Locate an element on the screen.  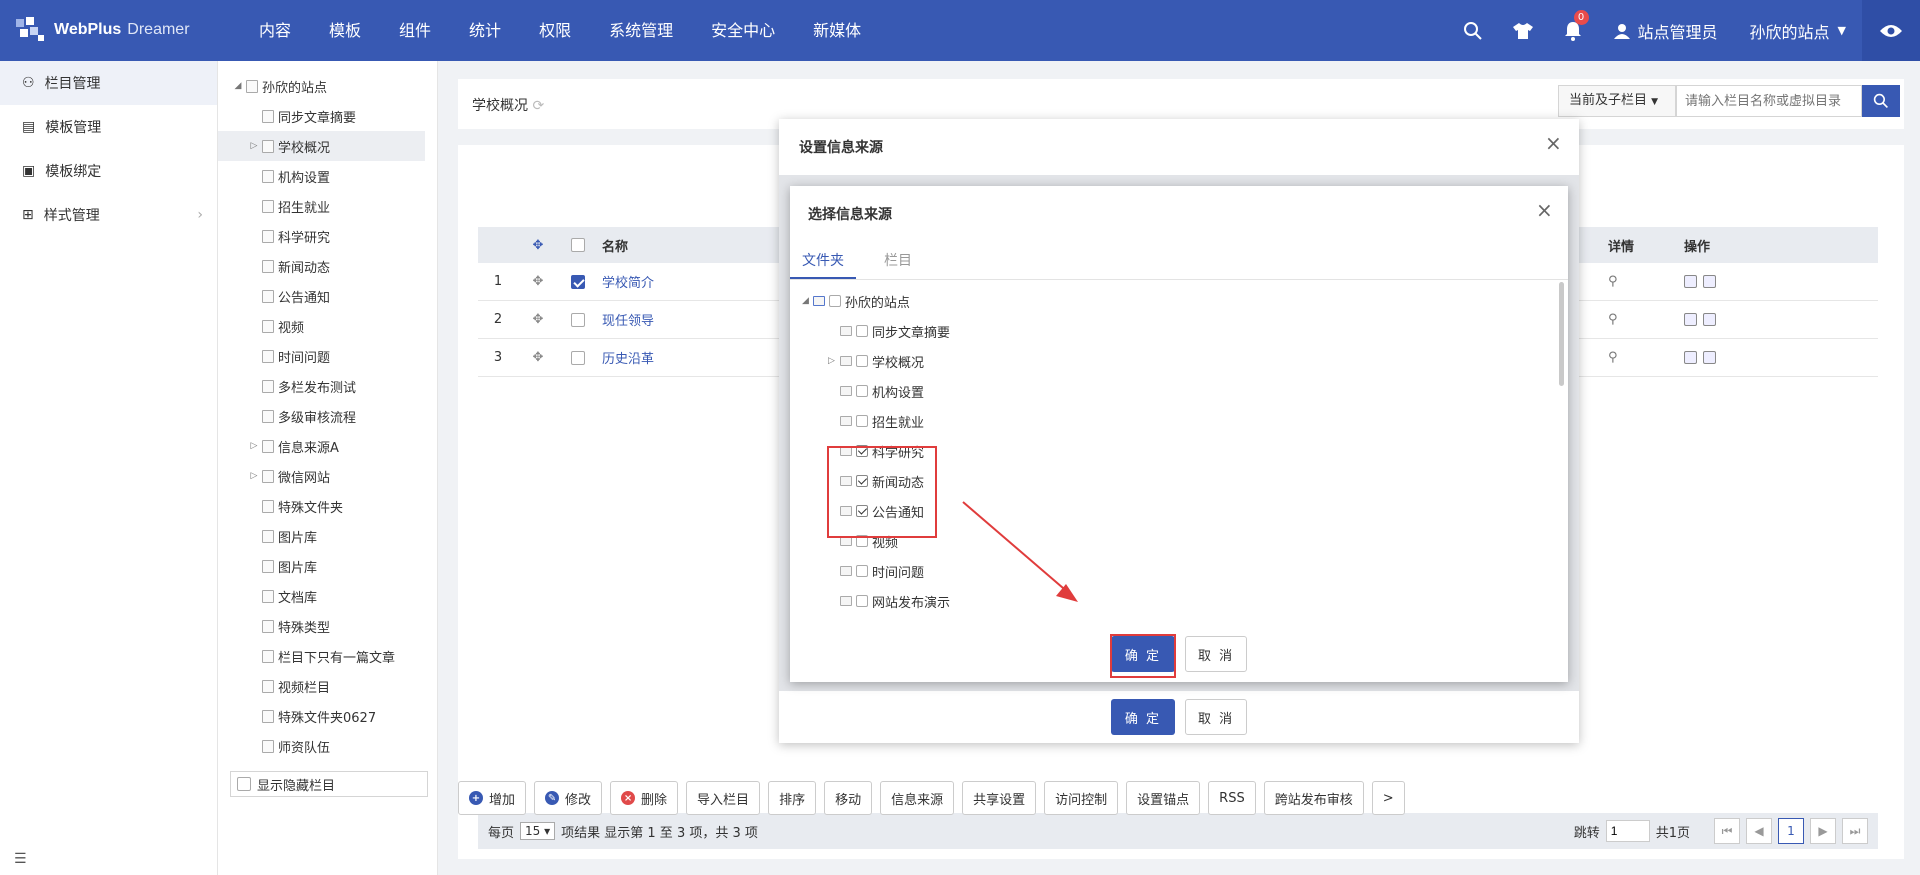
annotation-arrow is located at coordinates (1020, 551).